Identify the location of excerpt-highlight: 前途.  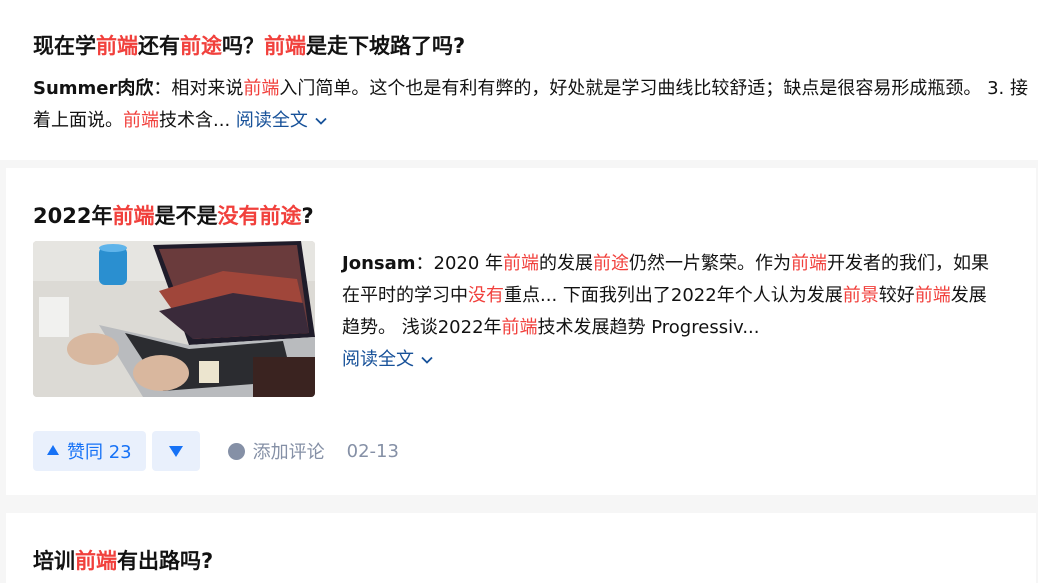
(611, 263).